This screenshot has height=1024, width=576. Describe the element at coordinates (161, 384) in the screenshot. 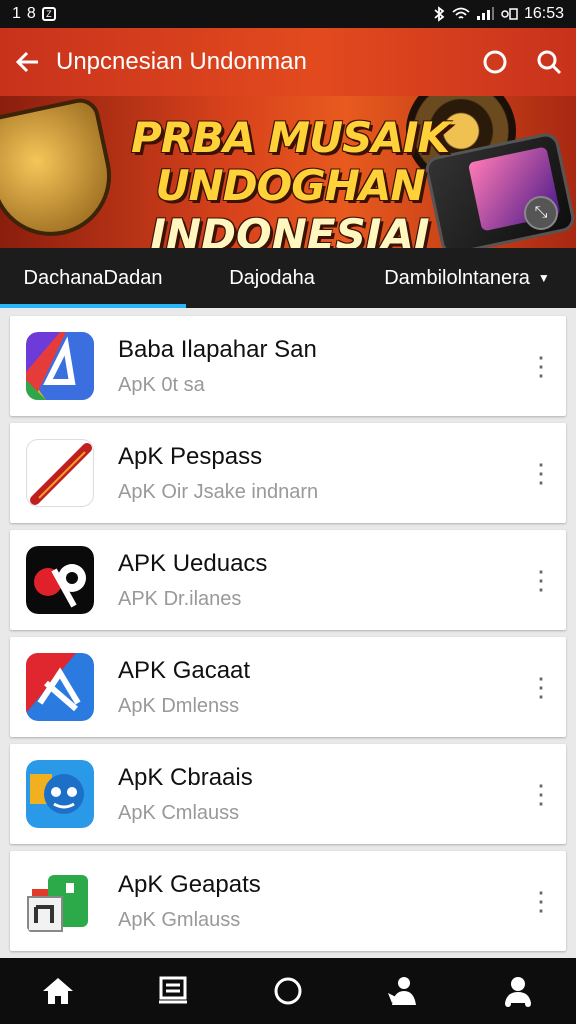

I see `app-subtitle: ApK 0t sa` at that location.